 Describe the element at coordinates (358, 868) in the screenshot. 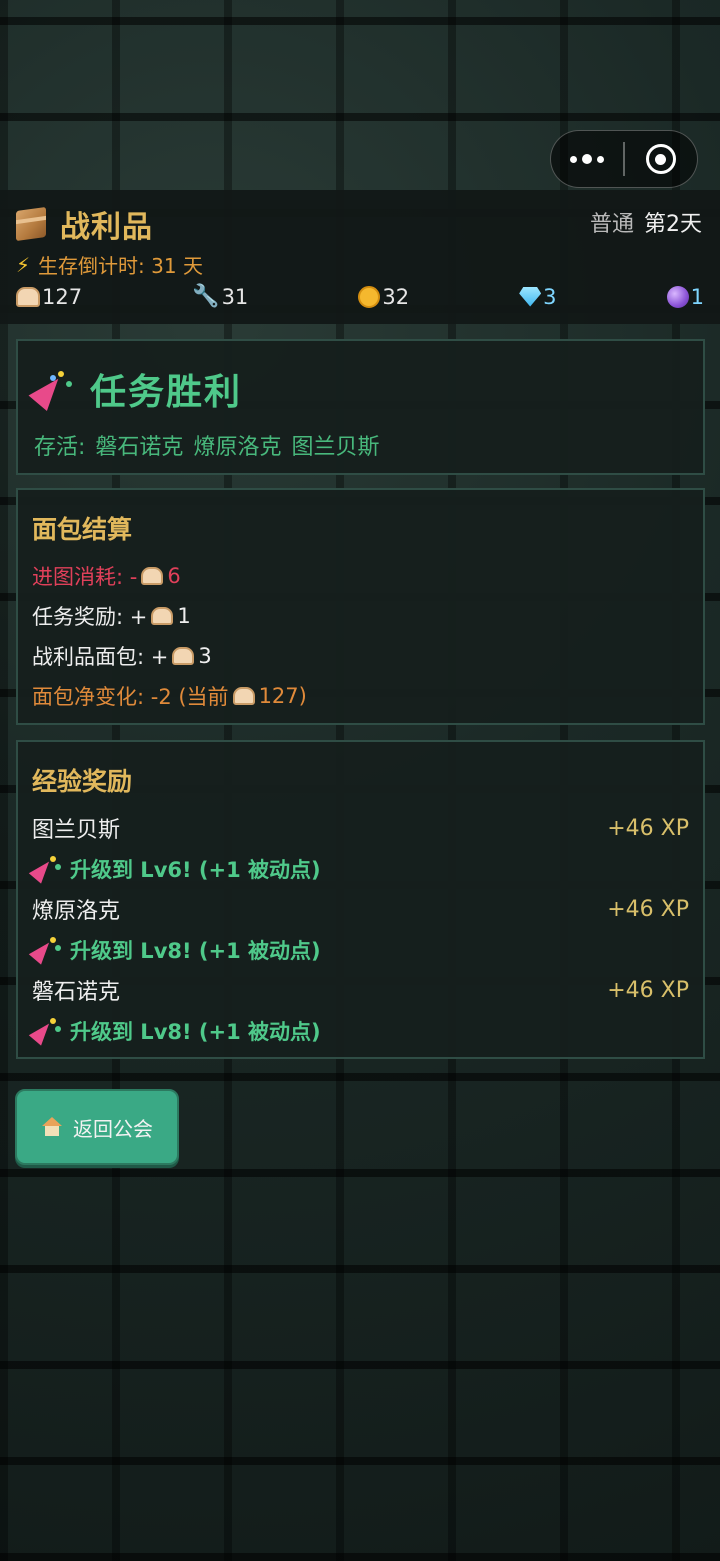

I see `levelup-row: 升级到 Lv6! (+1 被动点)` at that location.